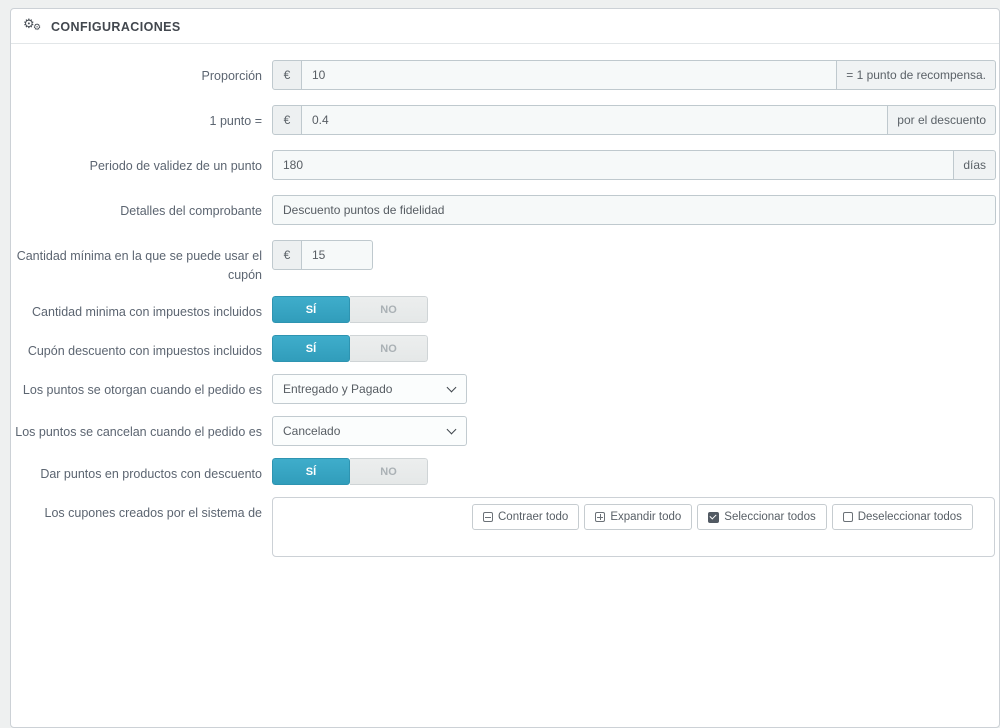 Image resolution: width=1000 pixels, height=728 pixels. Describe the element at coordinates (147, 312) in the screenshot. I see `min-amount-tax-label: Cantidad minima con impuestos incluidos` at that location.